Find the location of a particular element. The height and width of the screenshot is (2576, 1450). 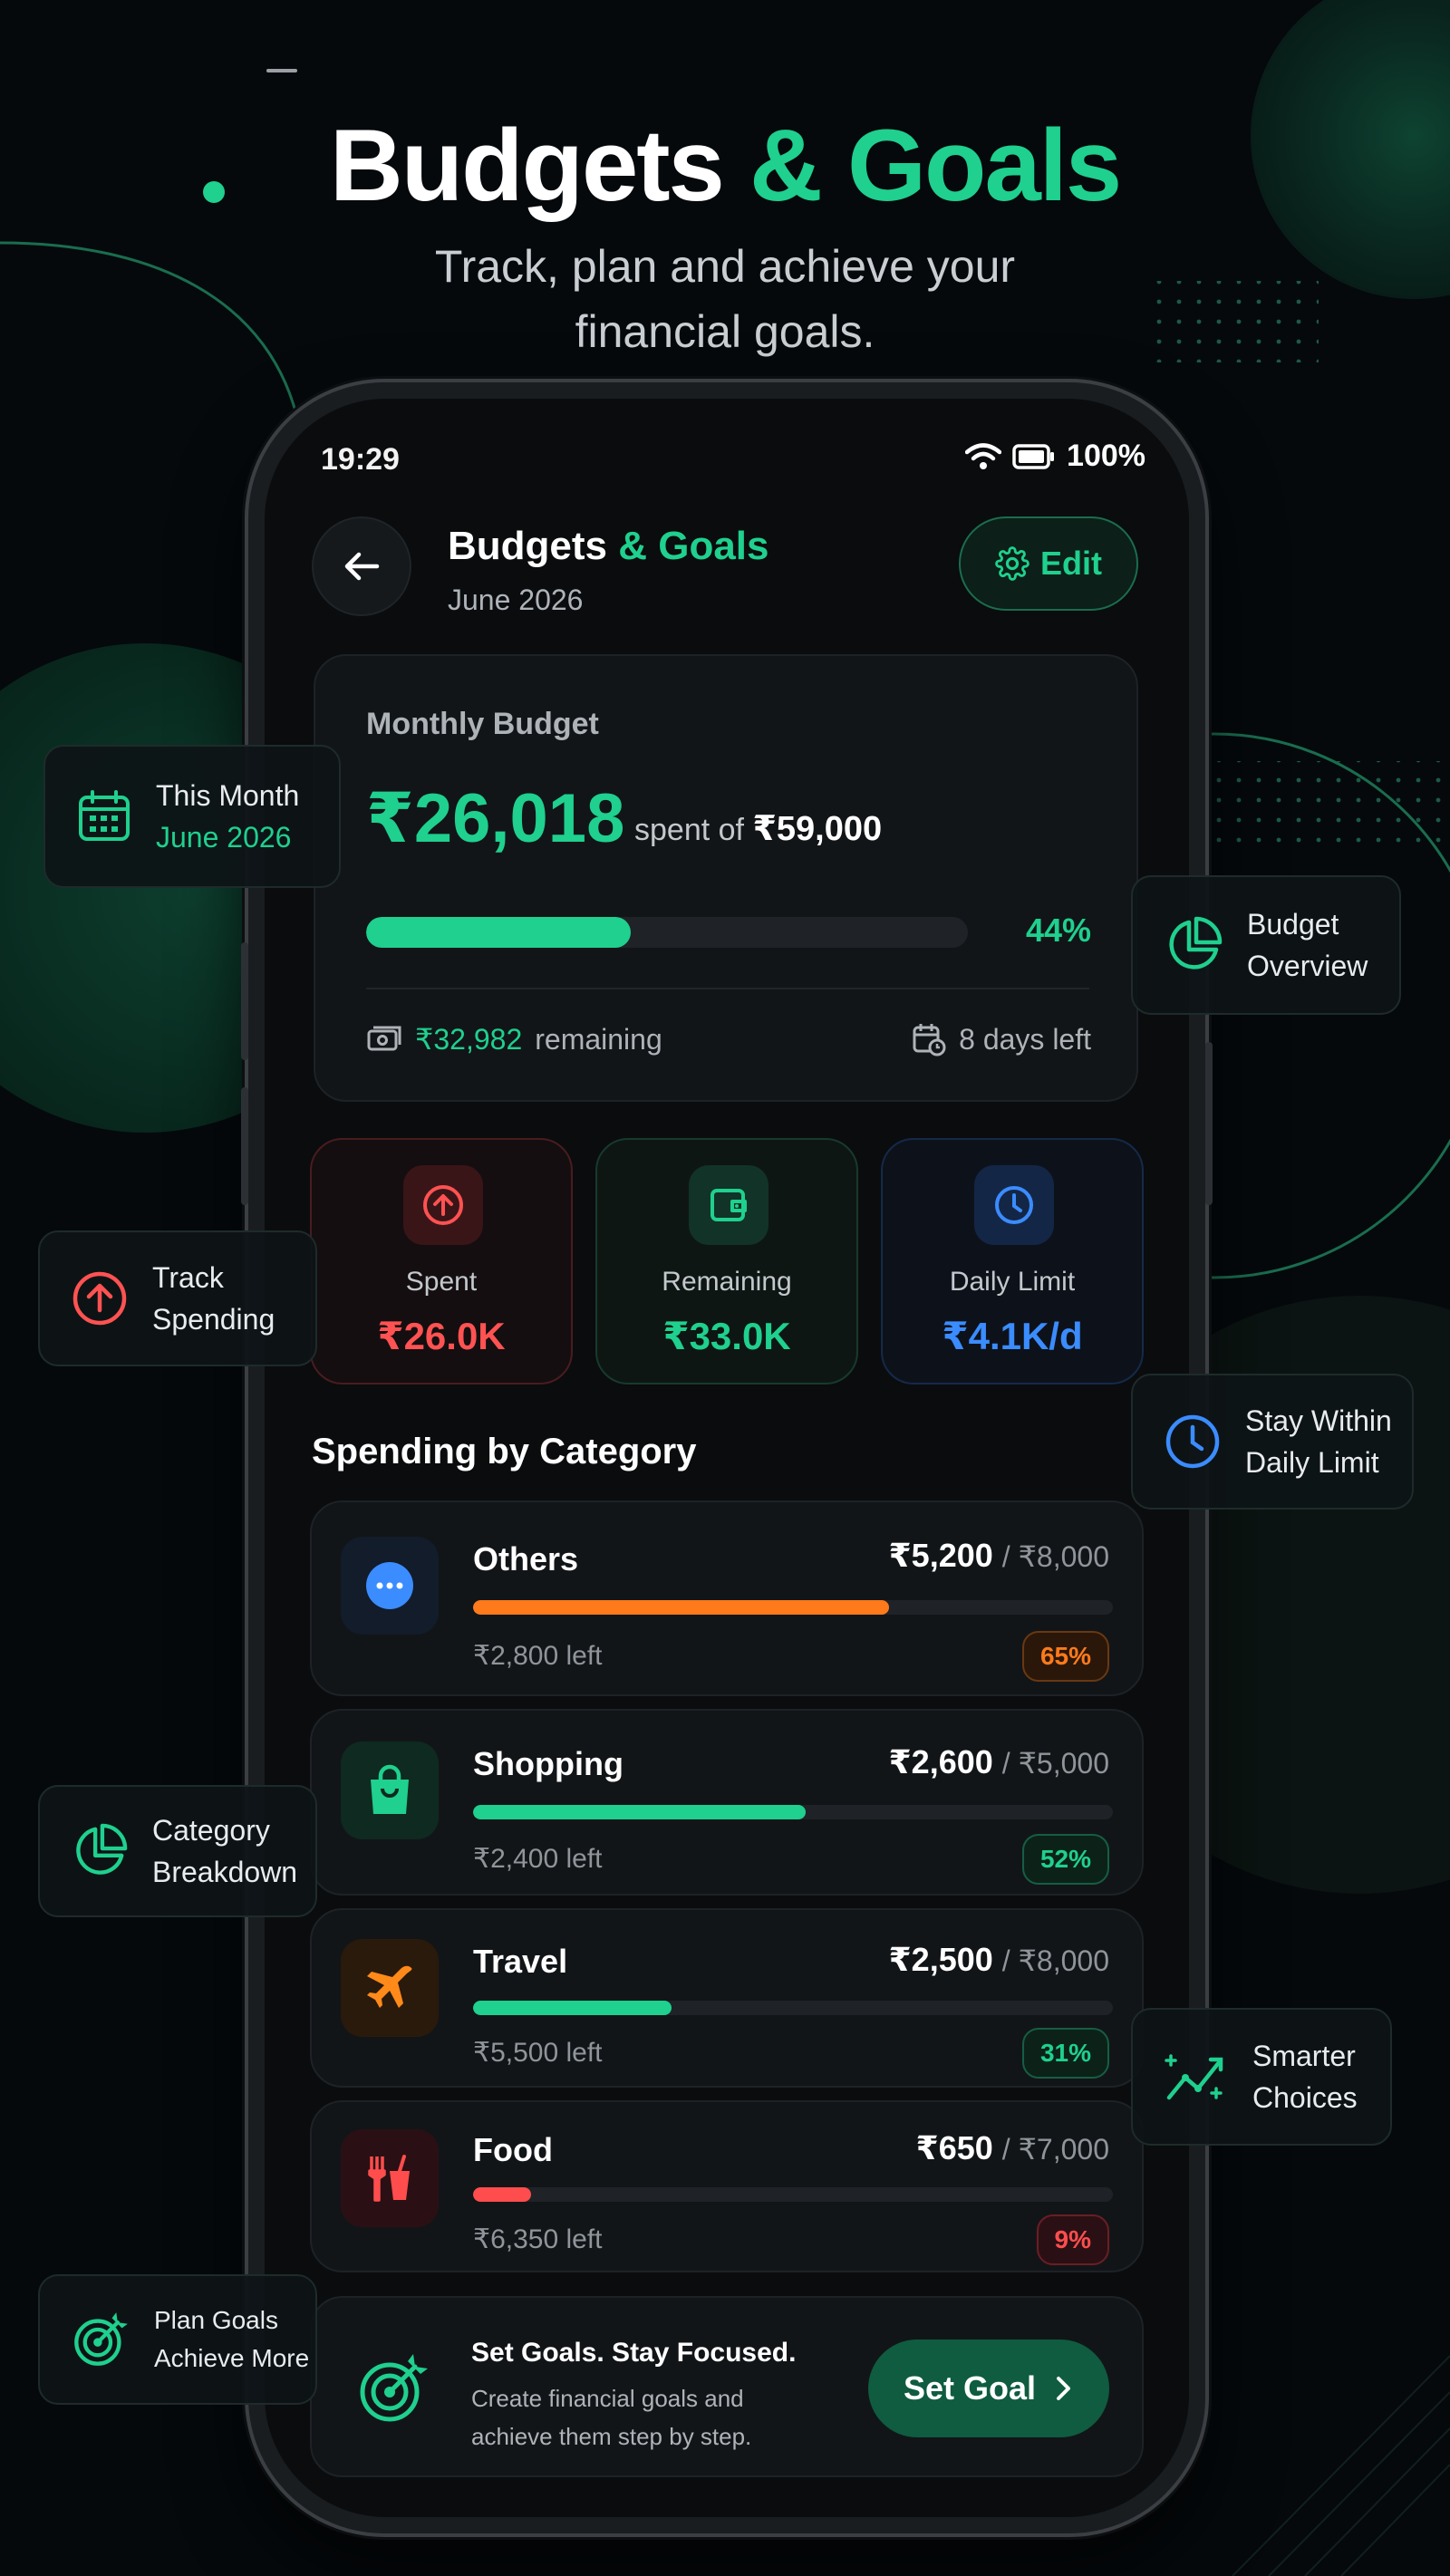

wallet-icon is located at coordinates (728, 1205).